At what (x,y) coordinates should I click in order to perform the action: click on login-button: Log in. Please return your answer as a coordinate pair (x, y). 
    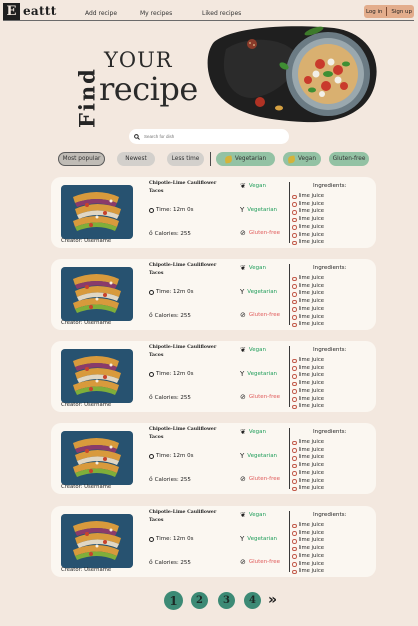
    Looking at the image, I should click on (374, 12).